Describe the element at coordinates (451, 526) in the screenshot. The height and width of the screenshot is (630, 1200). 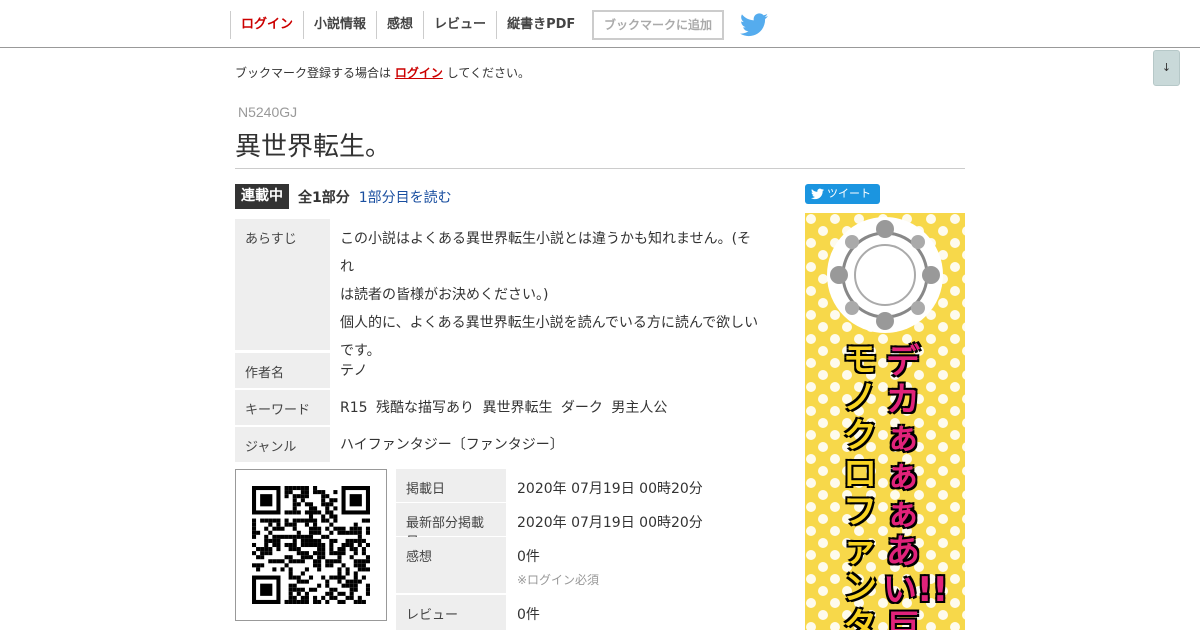
I see `latest-date-label: 最新部分掲載日` at that location.